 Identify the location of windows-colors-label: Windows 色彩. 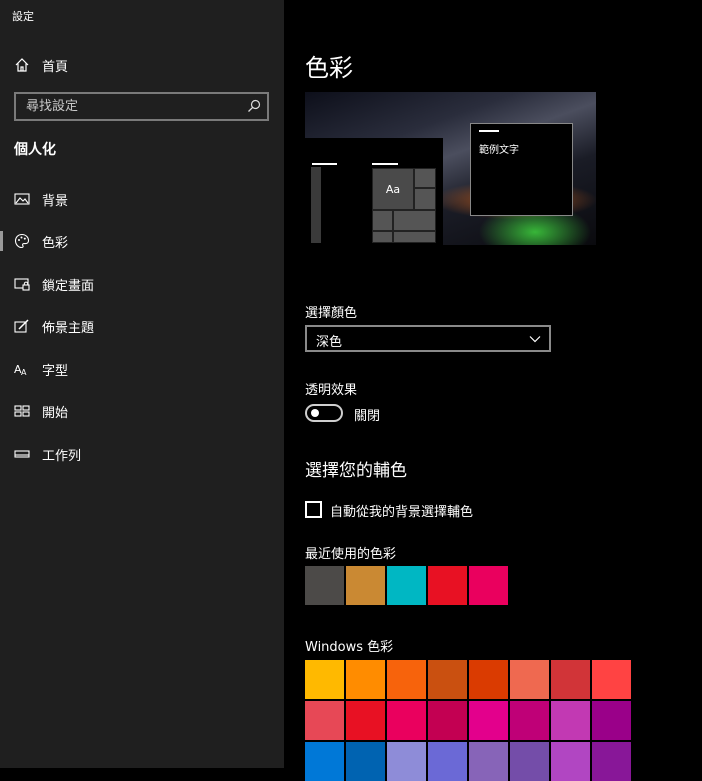
(349, 647).